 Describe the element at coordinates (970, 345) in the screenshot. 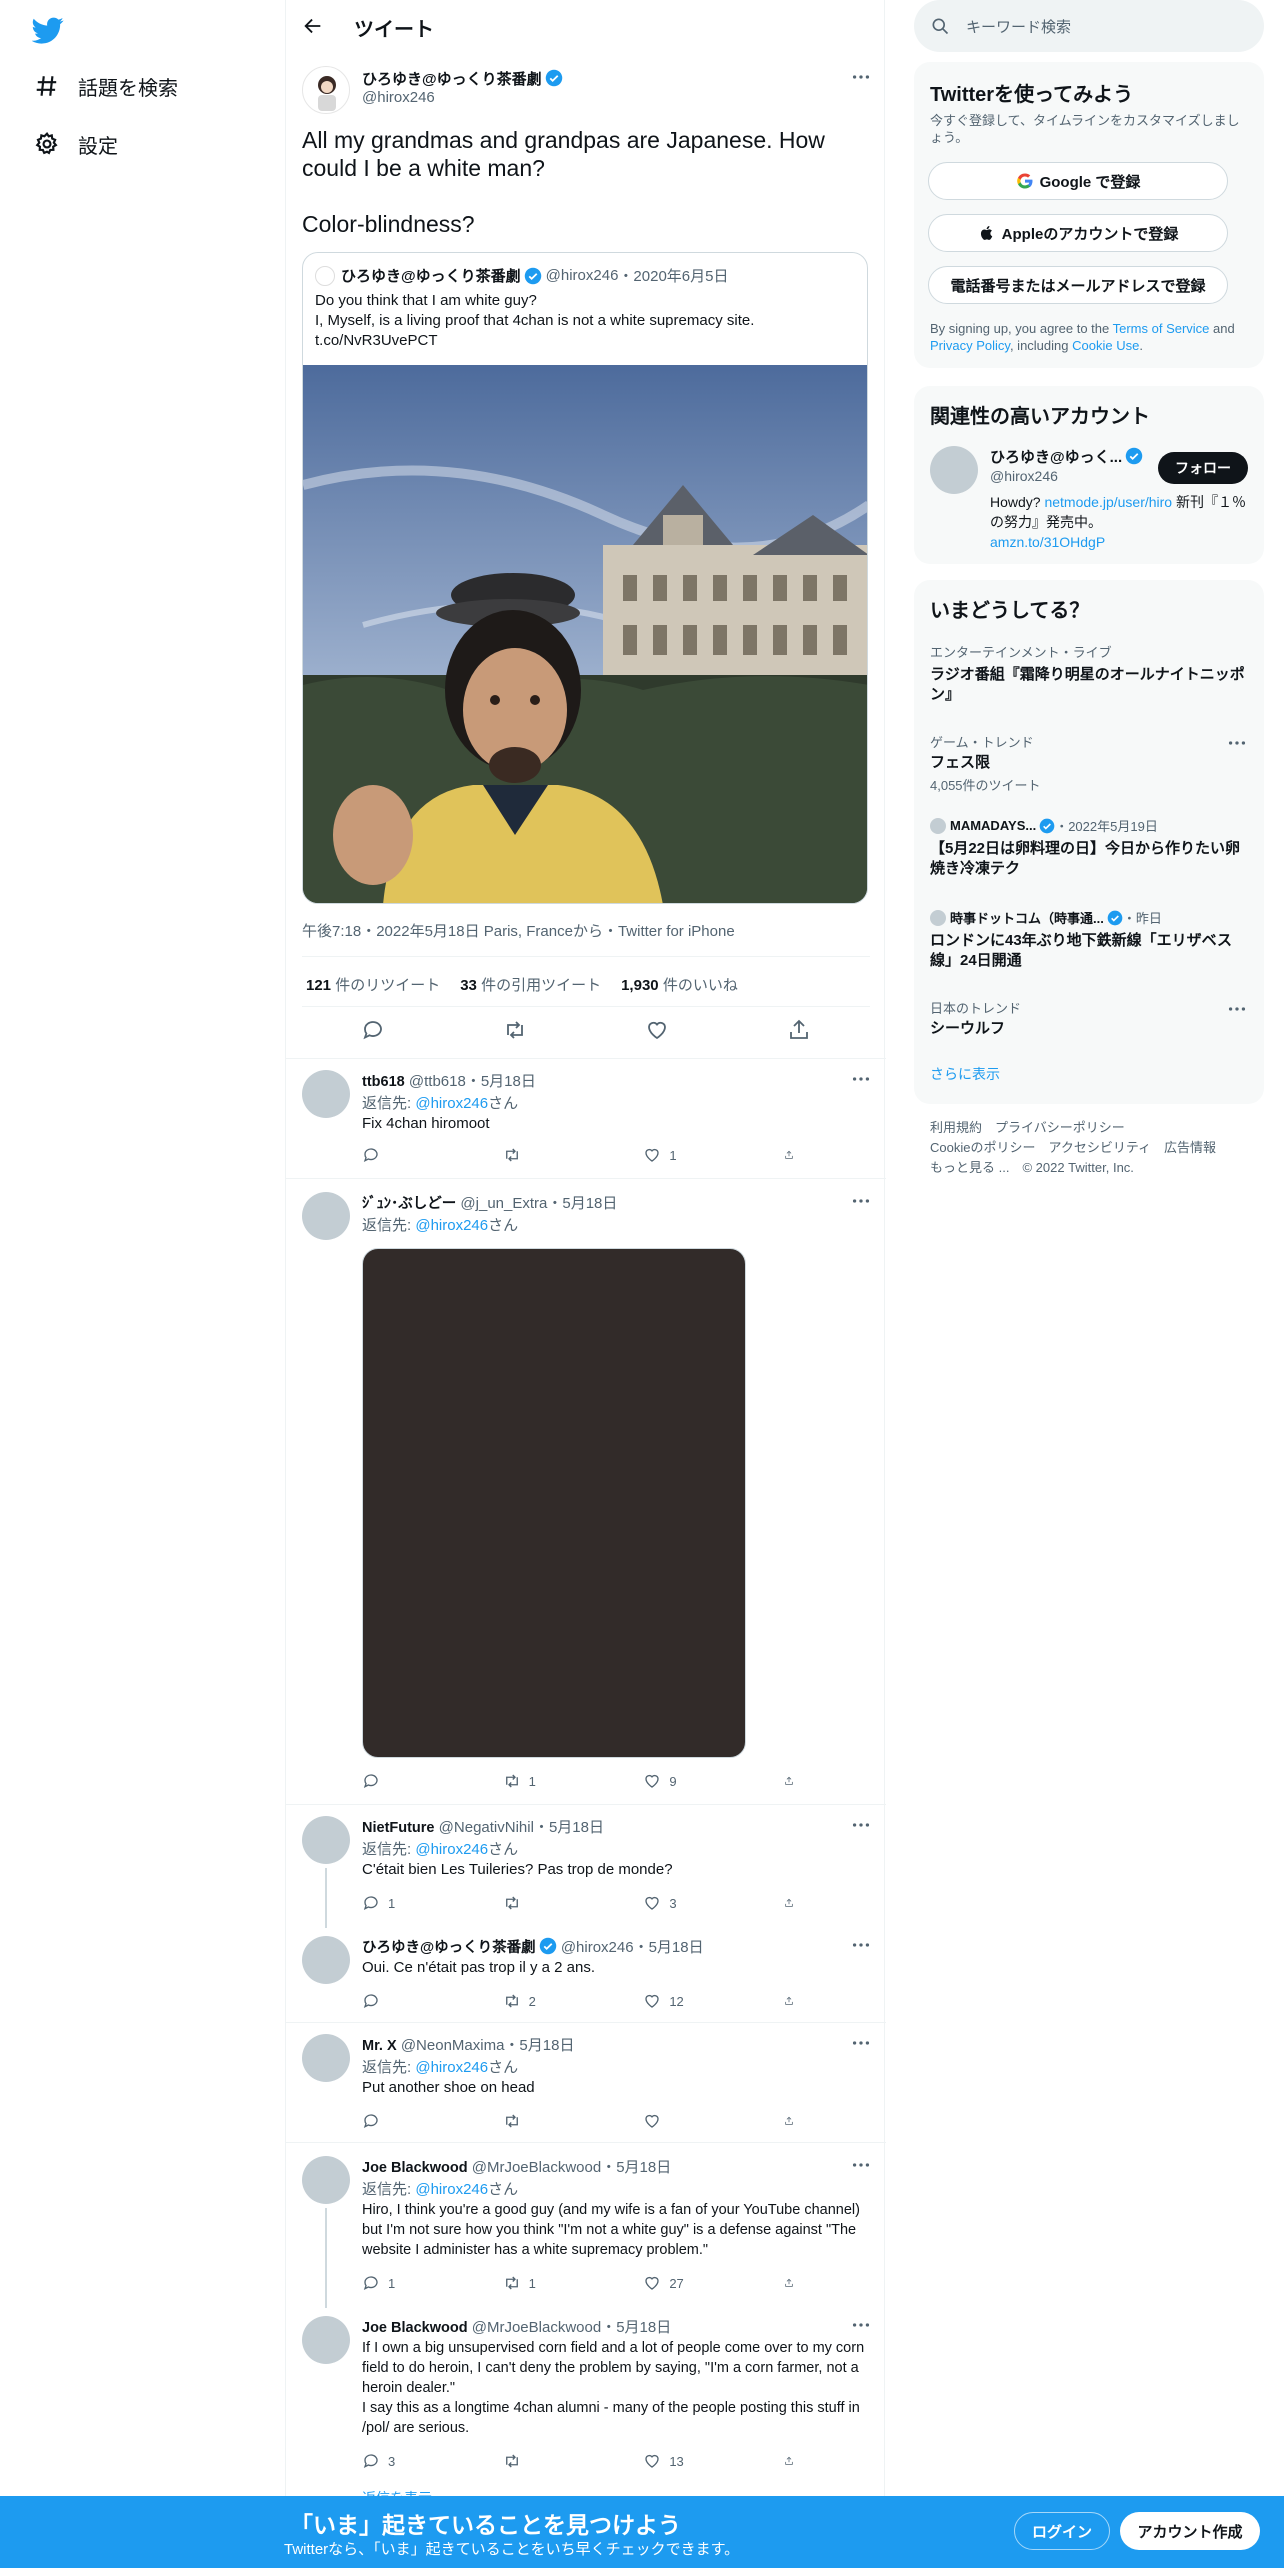

I see `privacy-link: Privacy Policy` at that location.